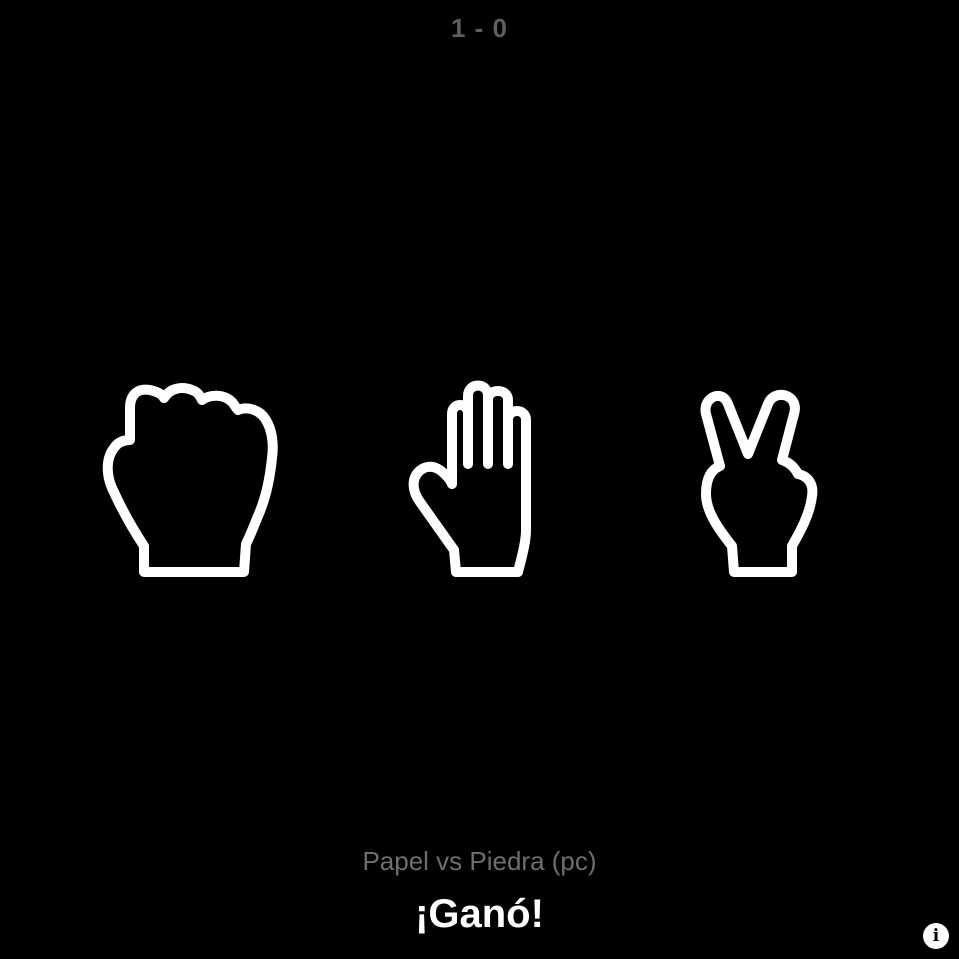 Image resolution: width=959 pixels, height=959 pixels. I want to click on paper-button, so click(490, 480).